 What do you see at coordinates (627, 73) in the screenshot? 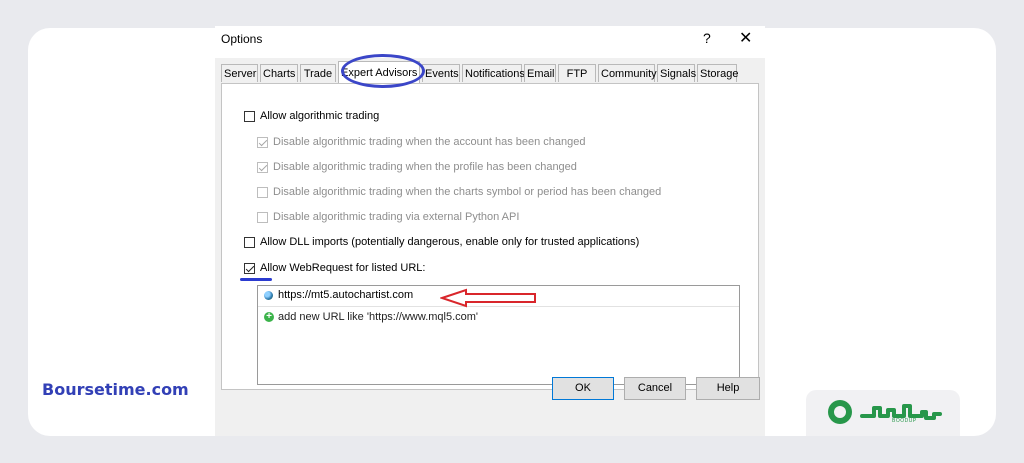
I see `tab-community: Community` at bounding box center [627, 73].